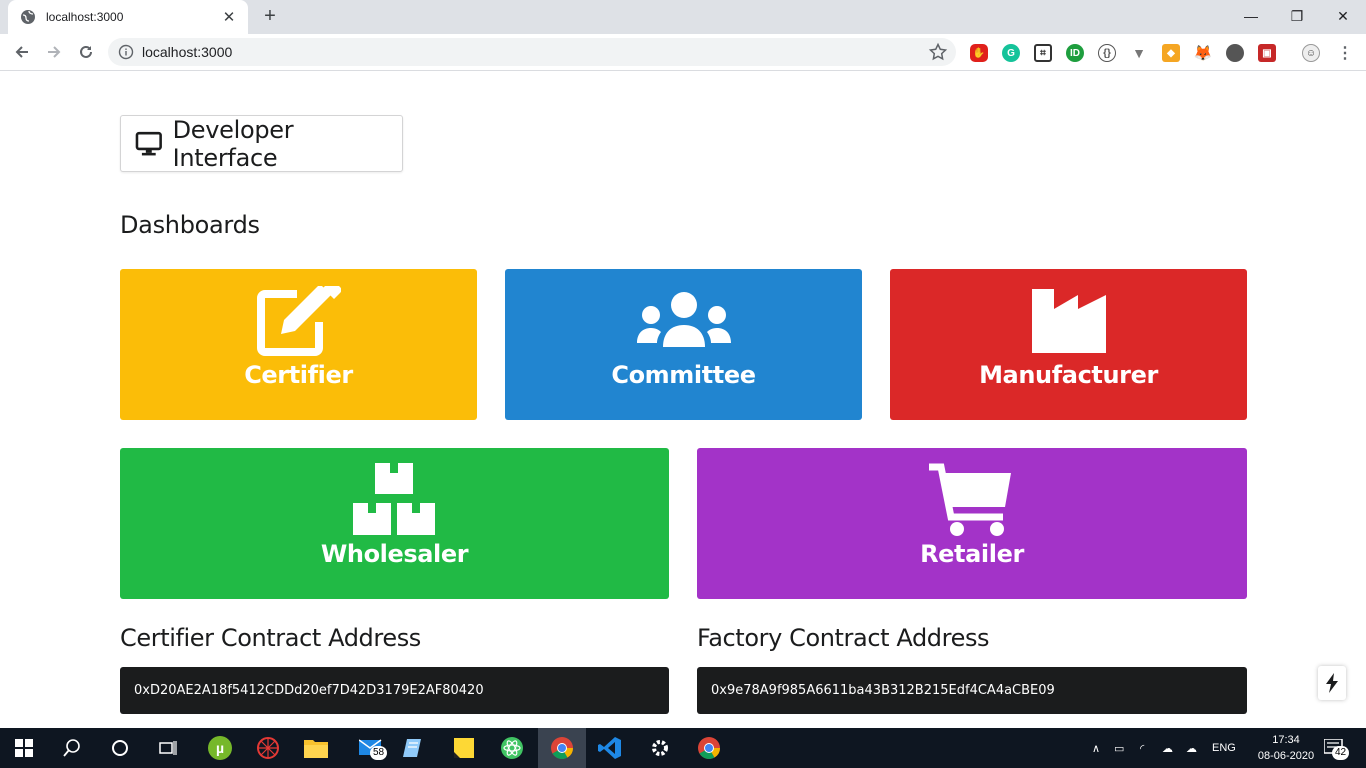  I want to click on committee-card: Committee, so click(683, 344).